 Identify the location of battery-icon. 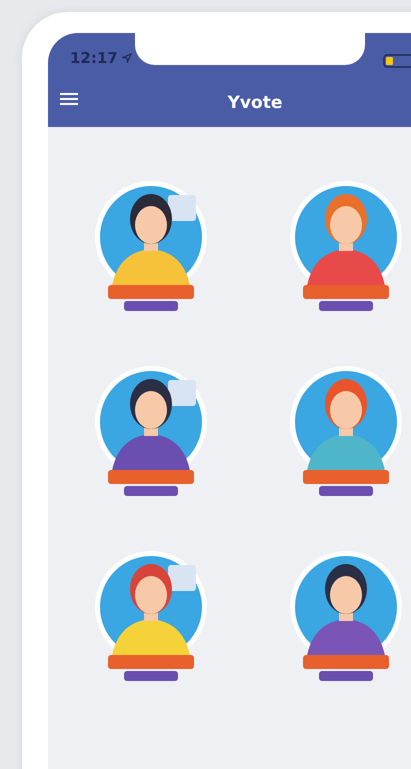
(397, 61).